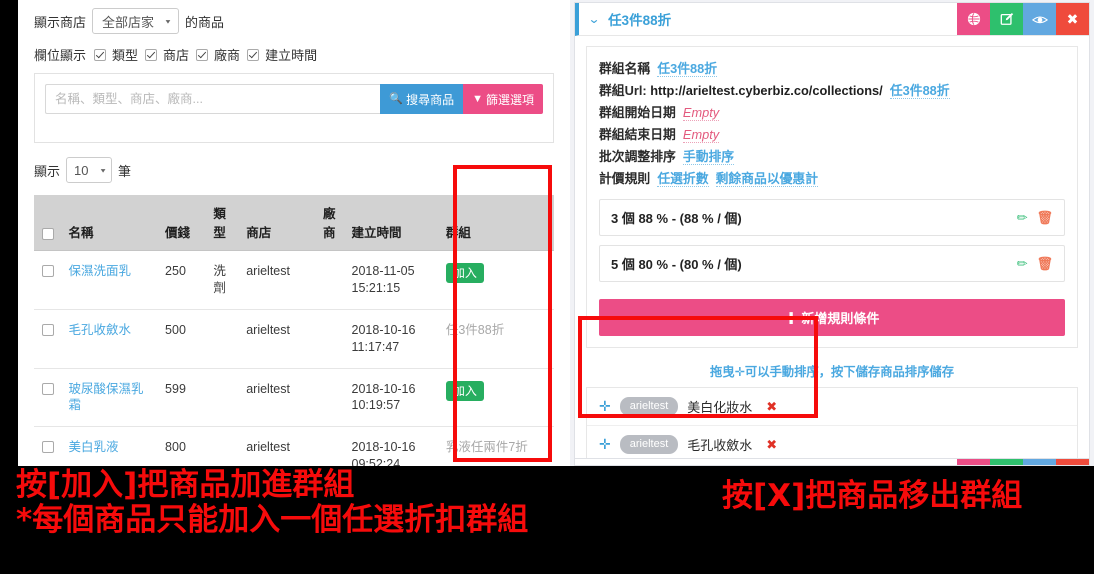 The image size is (1094, 574). Describe the element at coordinates (213, 99) in the screenshot. I see `search-input` at that location.